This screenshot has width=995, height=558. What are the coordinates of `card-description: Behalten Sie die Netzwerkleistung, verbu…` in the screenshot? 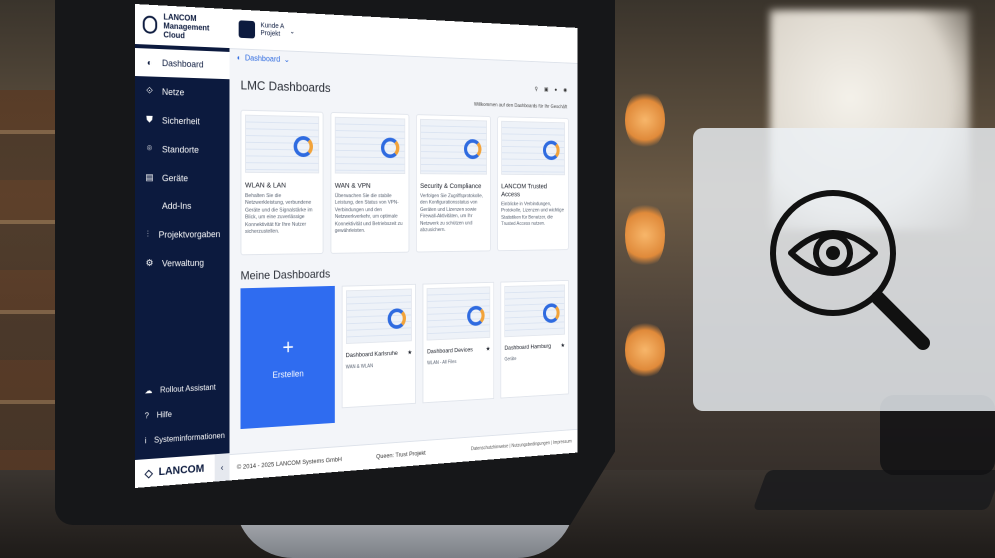 It's located at (282, 214).